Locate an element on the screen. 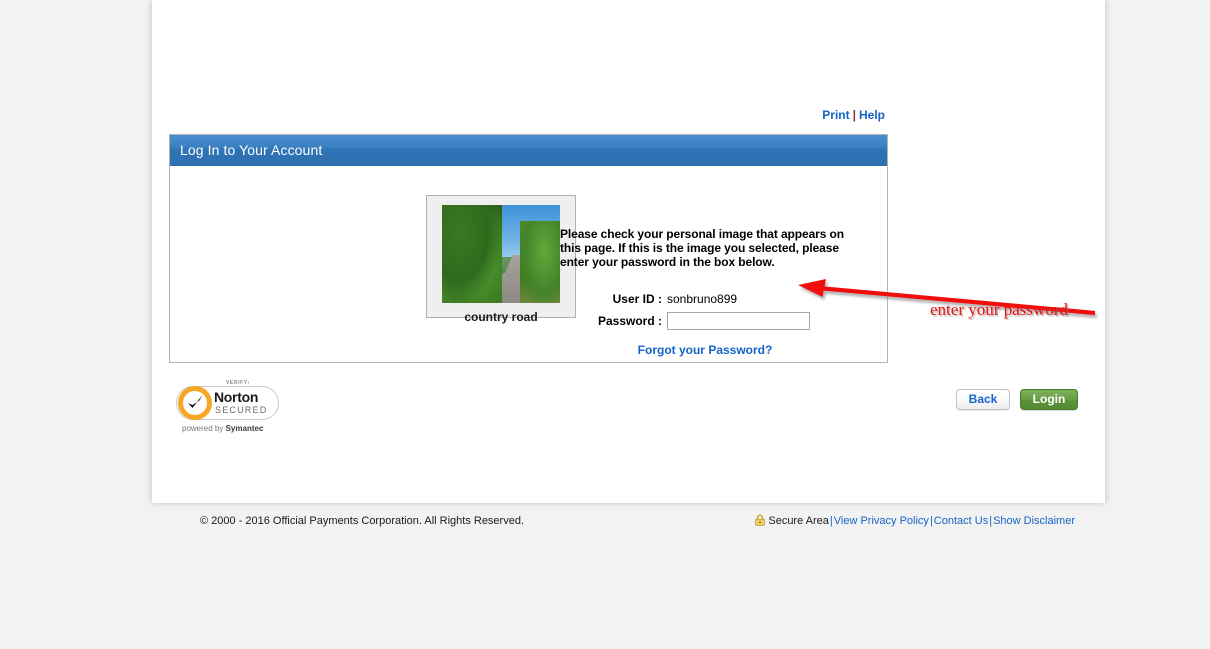 This screenshot has height=649, width=1210. norton-secured-label: SECURED is located at coordinates (241, 410).